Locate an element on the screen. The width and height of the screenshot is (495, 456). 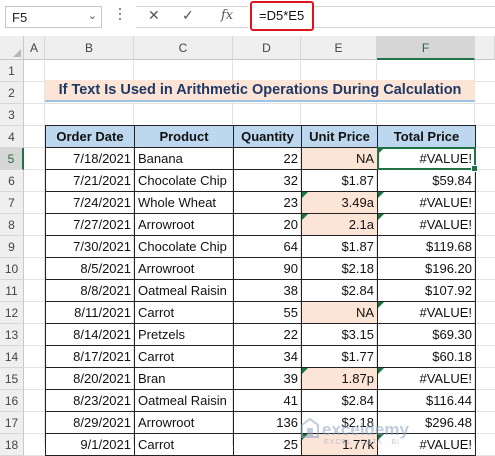
order-date-cell: 8/8/2021 is located at coordinates (90, 290).